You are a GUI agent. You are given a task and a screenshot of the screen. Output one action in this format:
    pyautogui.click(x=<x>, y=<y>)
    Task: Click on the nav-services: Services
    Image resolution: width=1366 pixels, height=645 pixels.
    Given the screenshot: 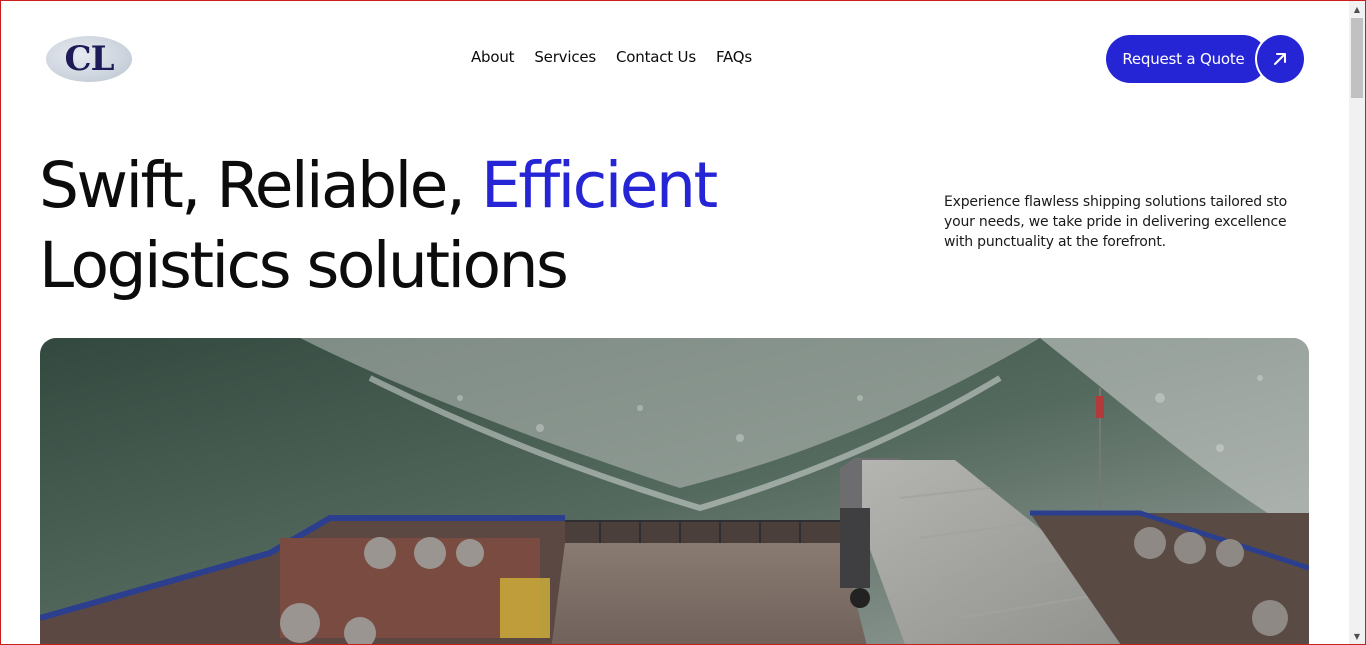 What is the action you would take?
    pyautogui.click(x=565, y=57)
    